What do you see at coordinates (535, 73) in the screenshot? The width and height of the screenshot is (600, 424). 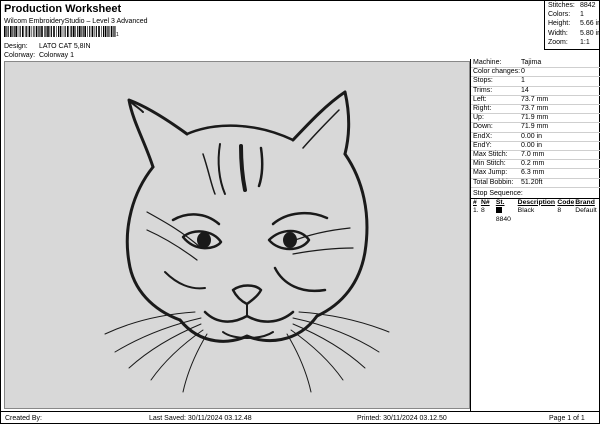 I see `detail-row: Color changes: 0` at bounding box center [535, 73].